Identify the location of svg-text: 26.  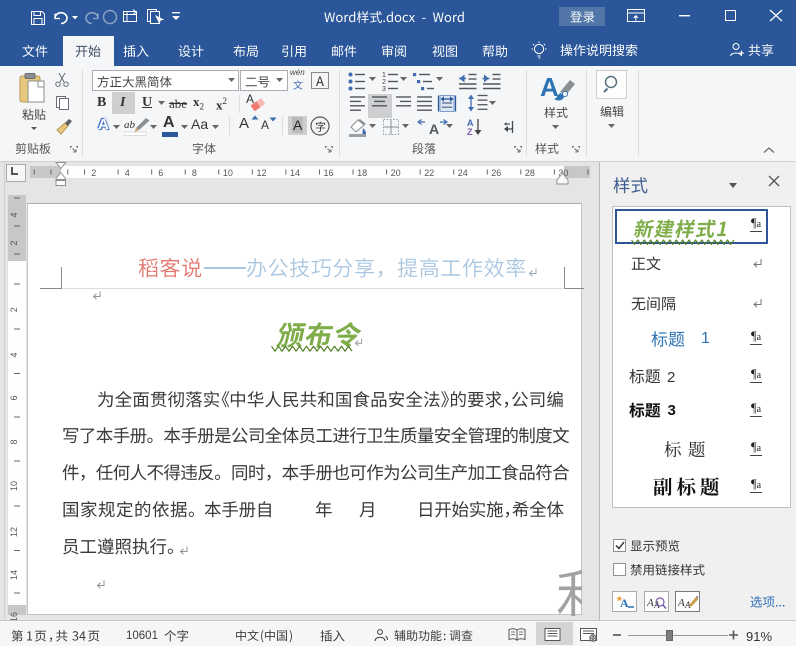
(496, 173).